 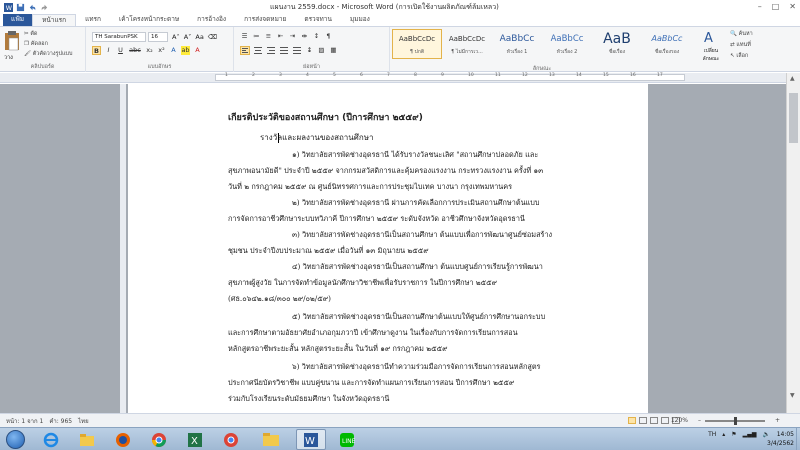 I want to click on vertical-scrollbar: ▲ ▼, so click(x=793, y=243).